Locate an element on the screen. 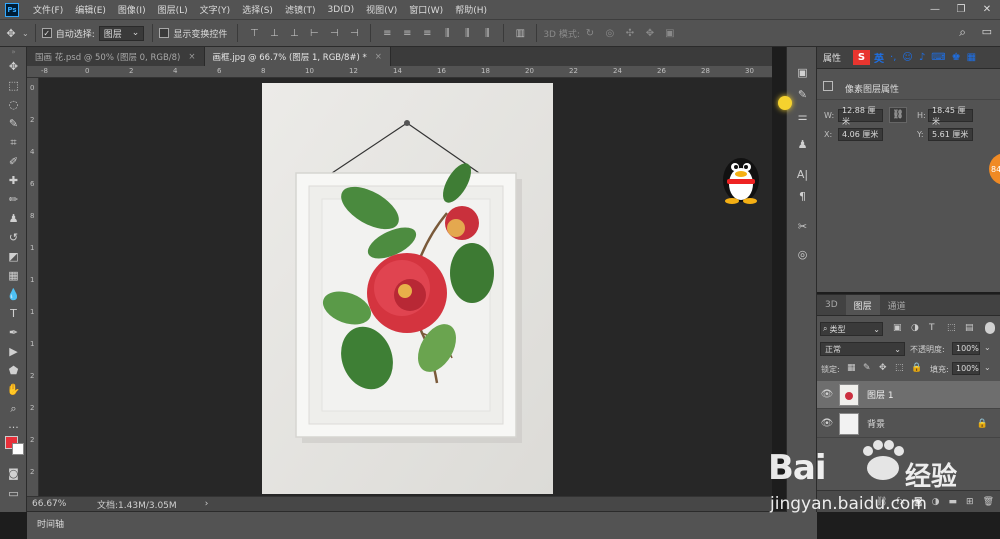 The width and height of the screenshot is (1000, 539). stamp-tool-icon: ♟ is located at coordinates (13, 218).